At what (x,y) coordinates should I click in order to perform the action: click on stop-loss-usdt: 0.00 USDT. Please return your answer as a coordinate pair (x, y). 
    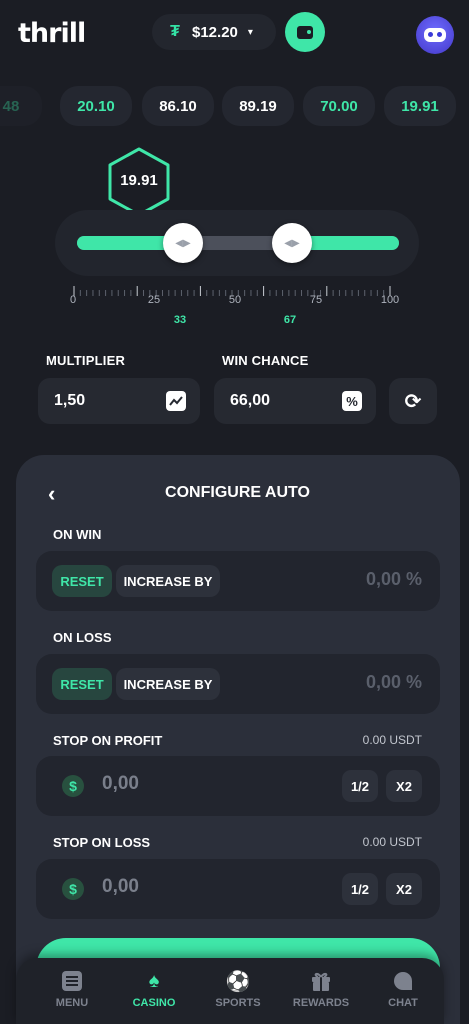
    Looking at the image, I should click on (392, 842).